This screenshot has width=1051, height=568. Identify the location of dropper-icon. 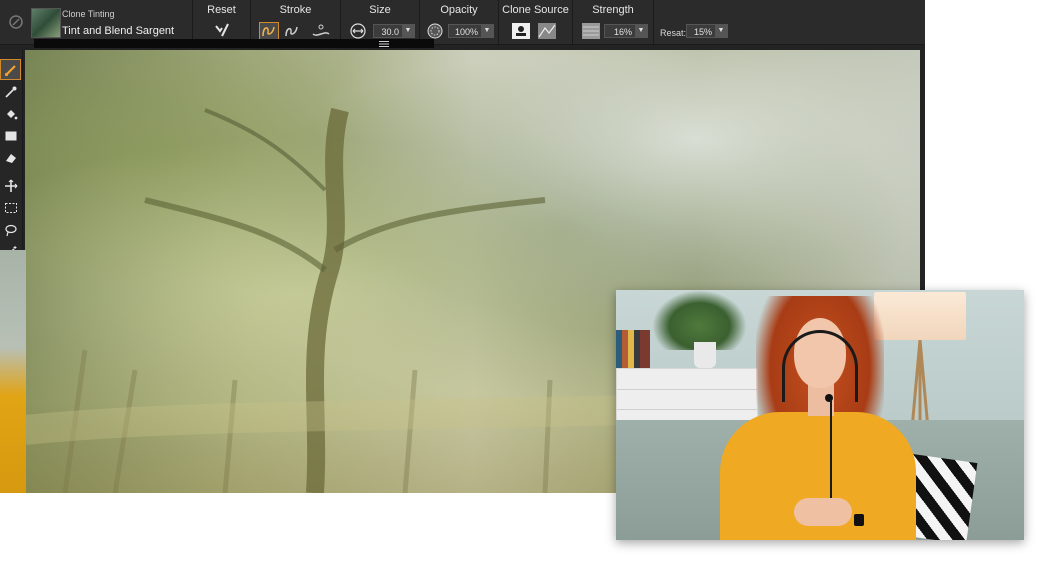
(10, 92).